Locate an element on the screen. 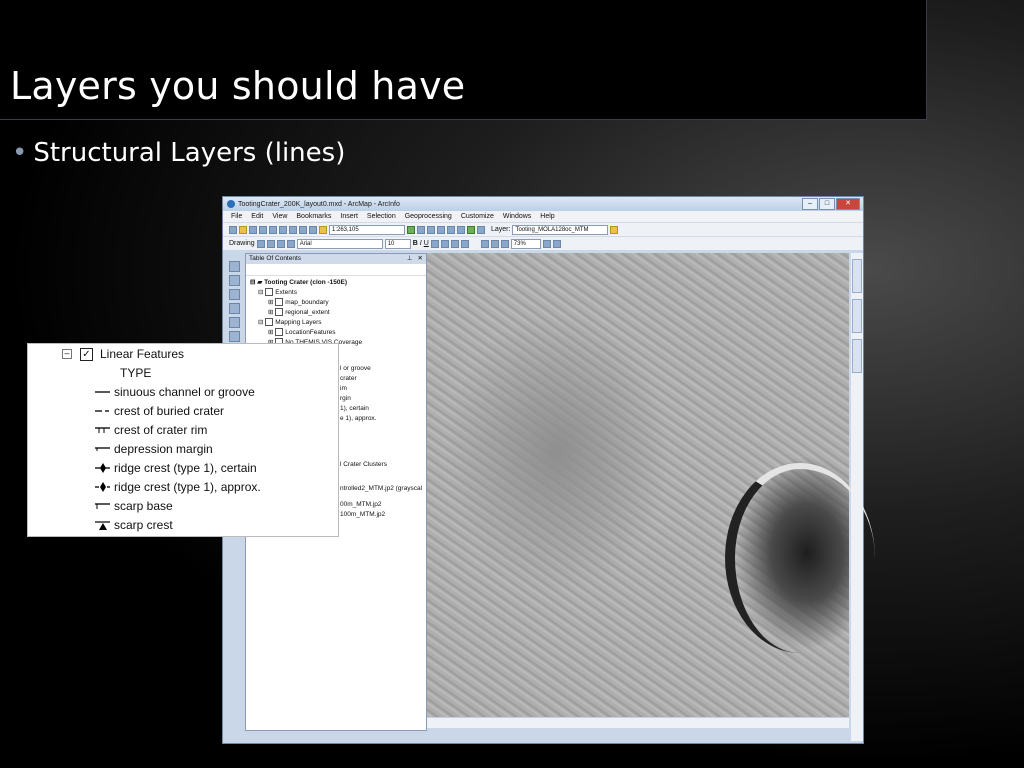 This screenshot has height=768, width=1024. arctoolbox-icon is located at coordinates (451, 229).